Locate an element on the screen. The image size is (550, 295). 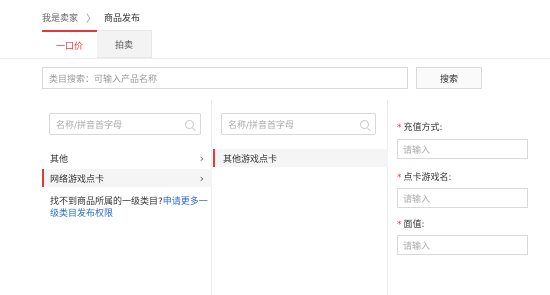
pricing-tabs: 一口价 拍卖 is located at coordinates (97, 44).